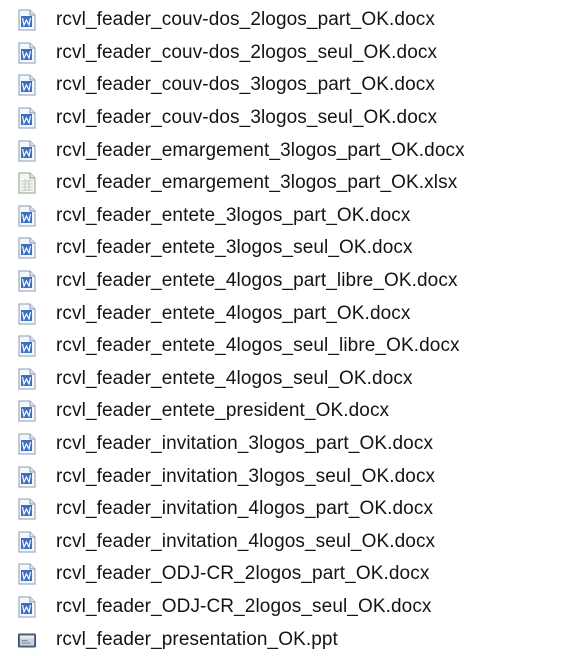 The height and width of the screenshot is (656, 568). What do you see at coordinates (245, 20) in the screenshot?
I see `file-name: rcvl_feader_couv-dos_2logos_part_OK.docx` at bounding box center [245, 20].